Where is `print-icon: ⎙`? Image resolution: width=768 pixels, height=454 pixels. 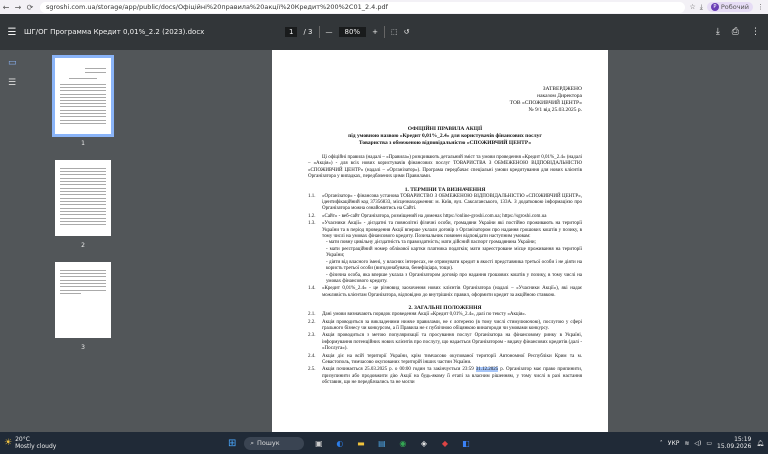 print-icon: ⎙ is located at coordinates (735, 32).